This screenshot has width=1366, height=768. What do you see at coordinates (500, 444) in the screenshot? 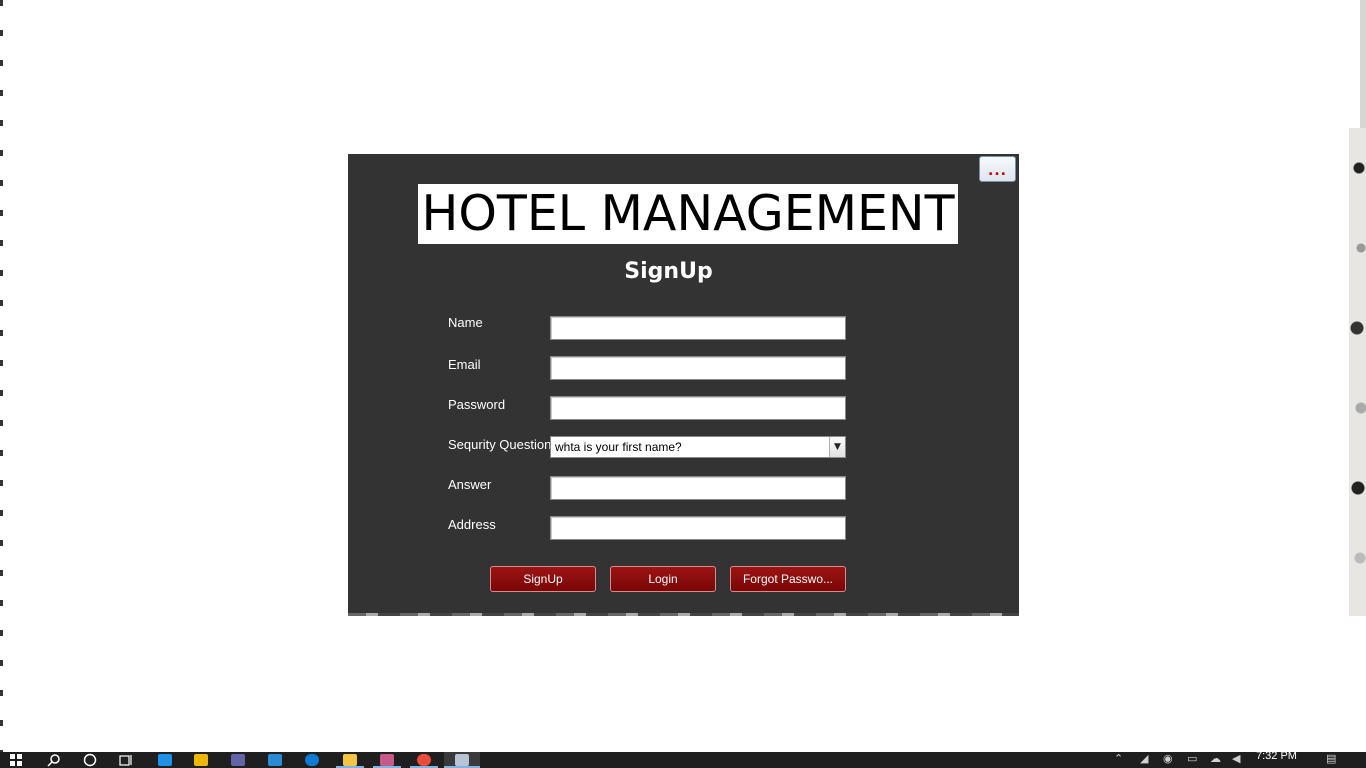
I see `security-question-label: Sequrity Question` at bounding box center [500, 444].